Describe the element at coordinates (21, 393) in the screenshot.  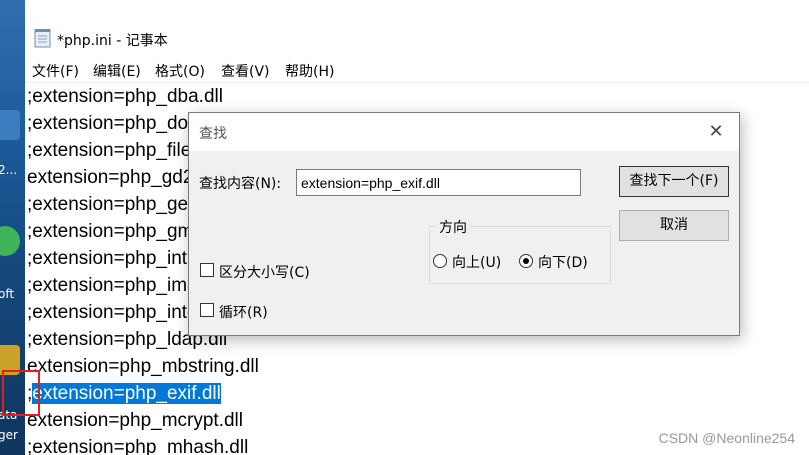
I see `annotation-highlight-box` at that location.